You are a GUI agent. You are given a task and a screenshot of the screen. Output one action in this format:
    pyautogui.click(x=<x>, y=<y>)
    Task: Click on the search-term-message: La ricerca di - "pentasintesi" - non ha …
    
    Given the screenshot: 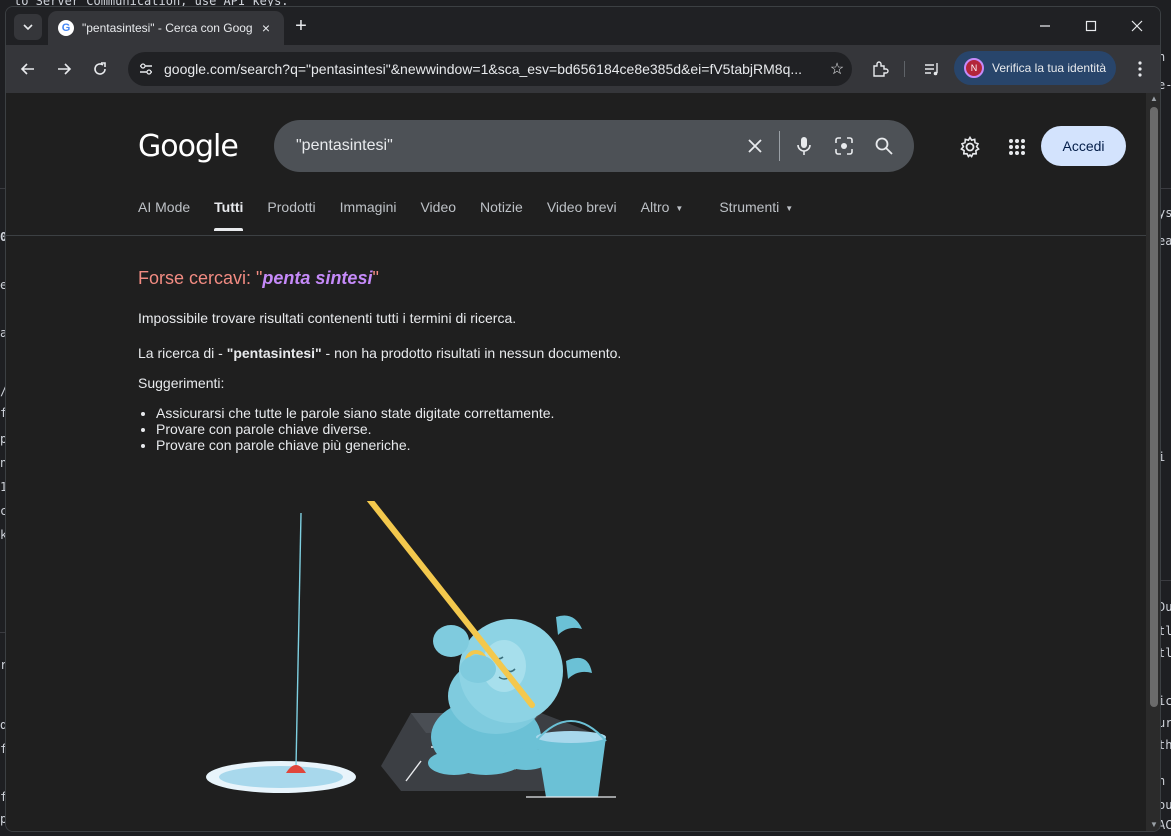 What is the action you would take?
    pyautogui.click(x=379, y=353)
    